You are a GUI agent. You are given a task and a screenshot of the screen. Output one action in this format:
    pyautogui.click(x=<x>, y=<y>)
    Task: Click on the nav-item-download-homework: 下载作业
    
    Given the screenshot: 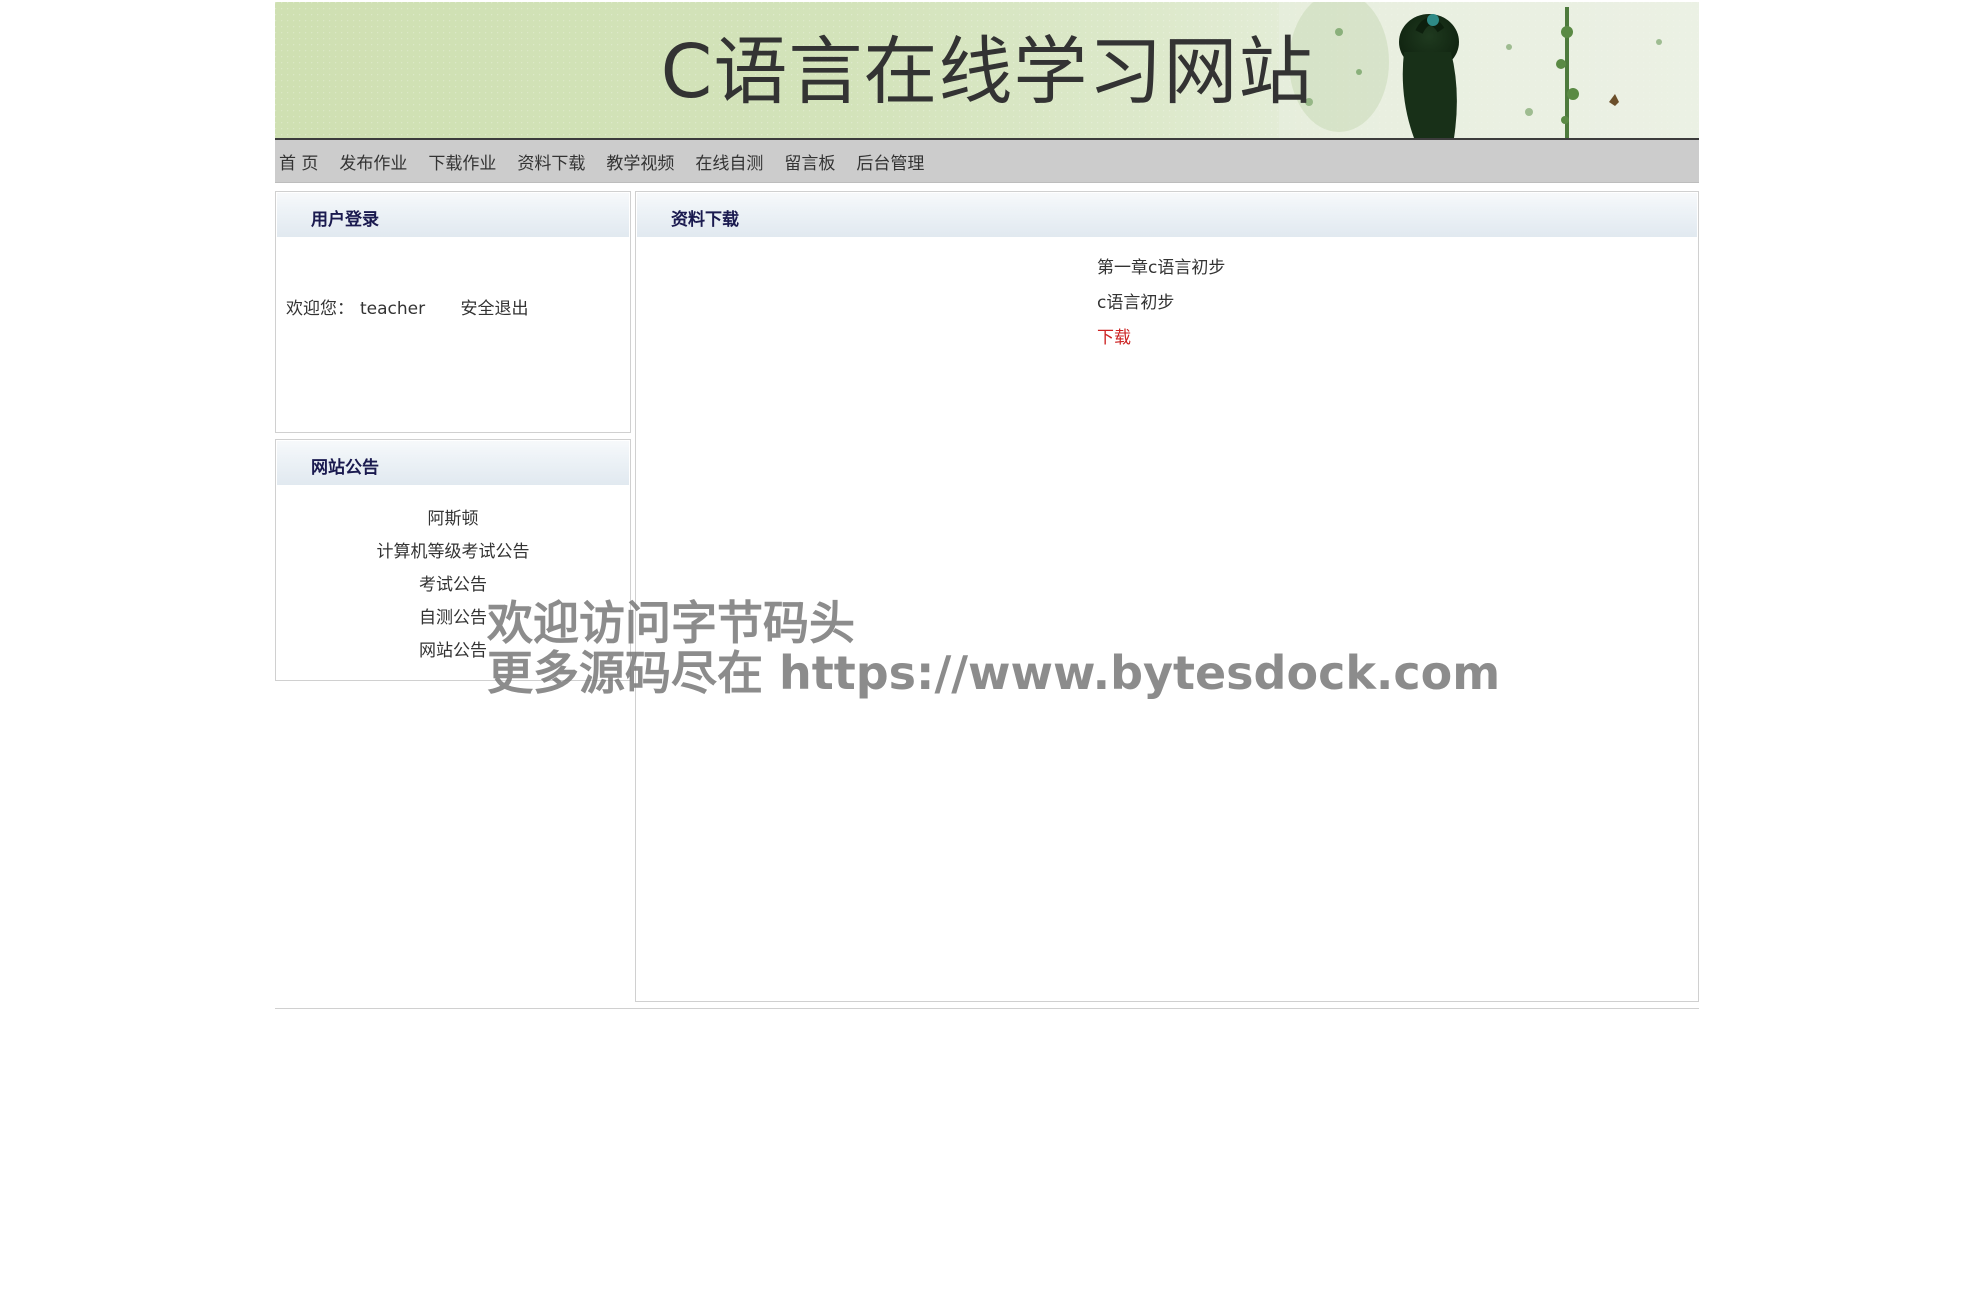 What is the action you would take?
    pyautogui.click(x=462, y=161)
    